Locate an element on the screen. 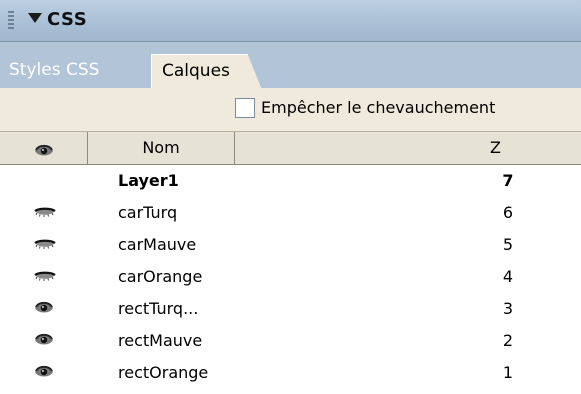 The width and height of the screenshot is (581, 394). tab-calques: Calques is located at coordinates (206, 72).